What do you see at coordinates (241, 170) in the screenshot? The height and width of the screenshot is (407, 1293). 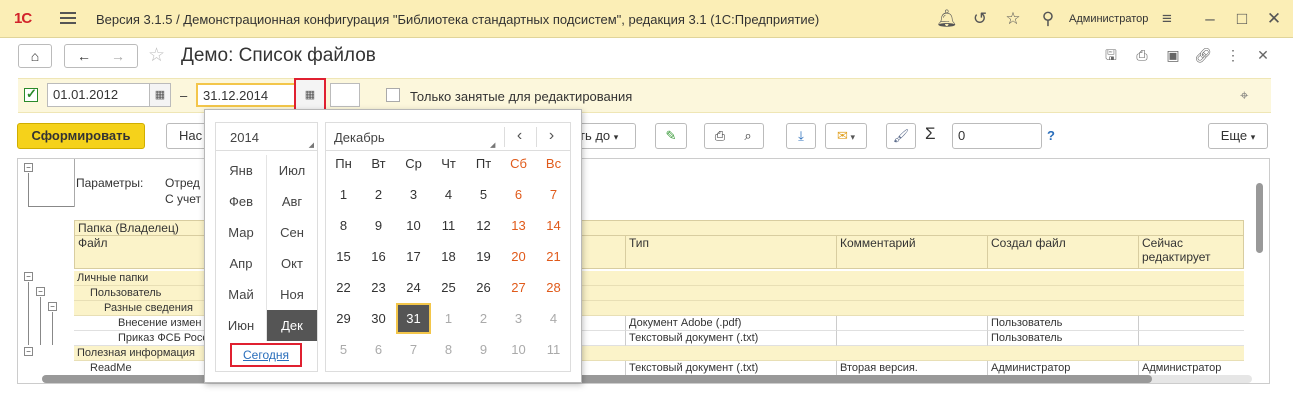 I see `month-jan: Янв` at bounding box center [241, 170].